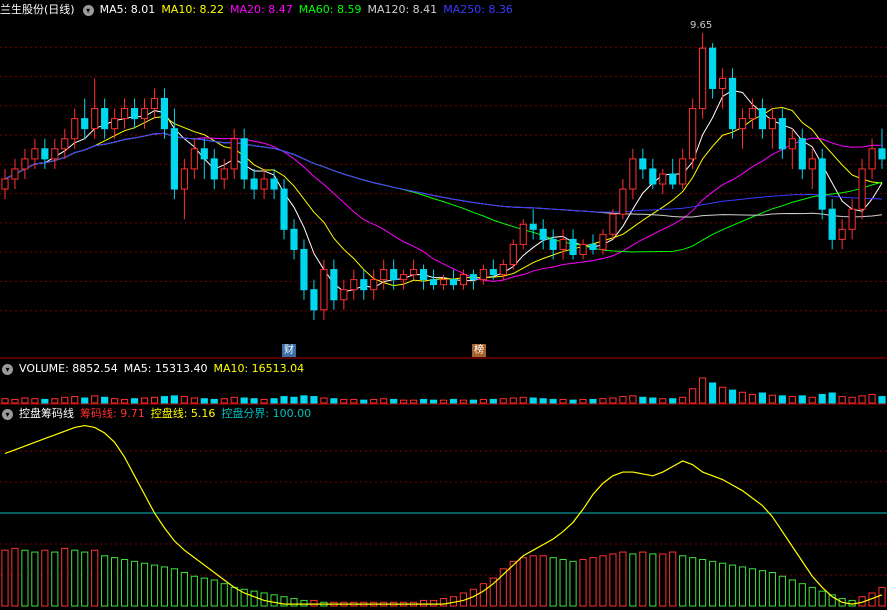  I want to click on volume-toggle-icon: ▾, so click(7, 369).